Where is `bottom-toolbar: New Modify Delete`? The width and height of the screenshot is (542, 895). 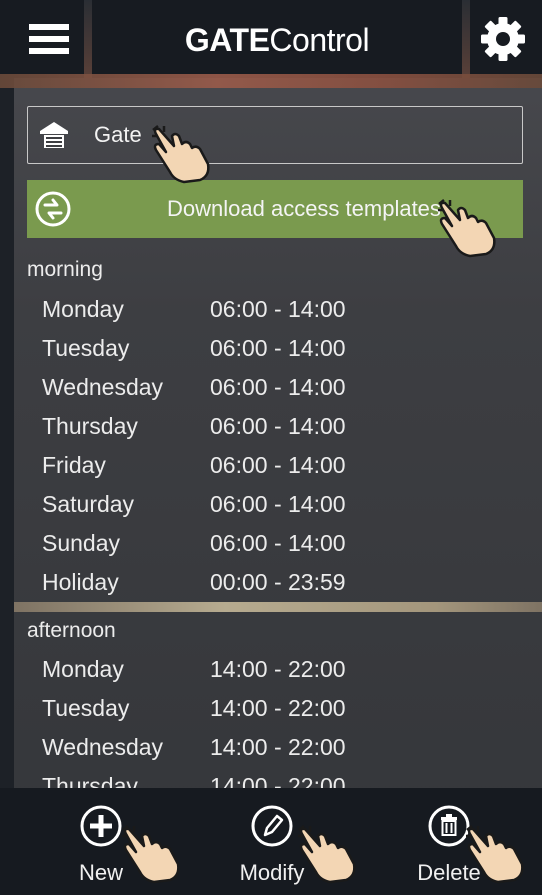 bottom-toolbar: New Modify Delete is located at coordinates (271, 841).